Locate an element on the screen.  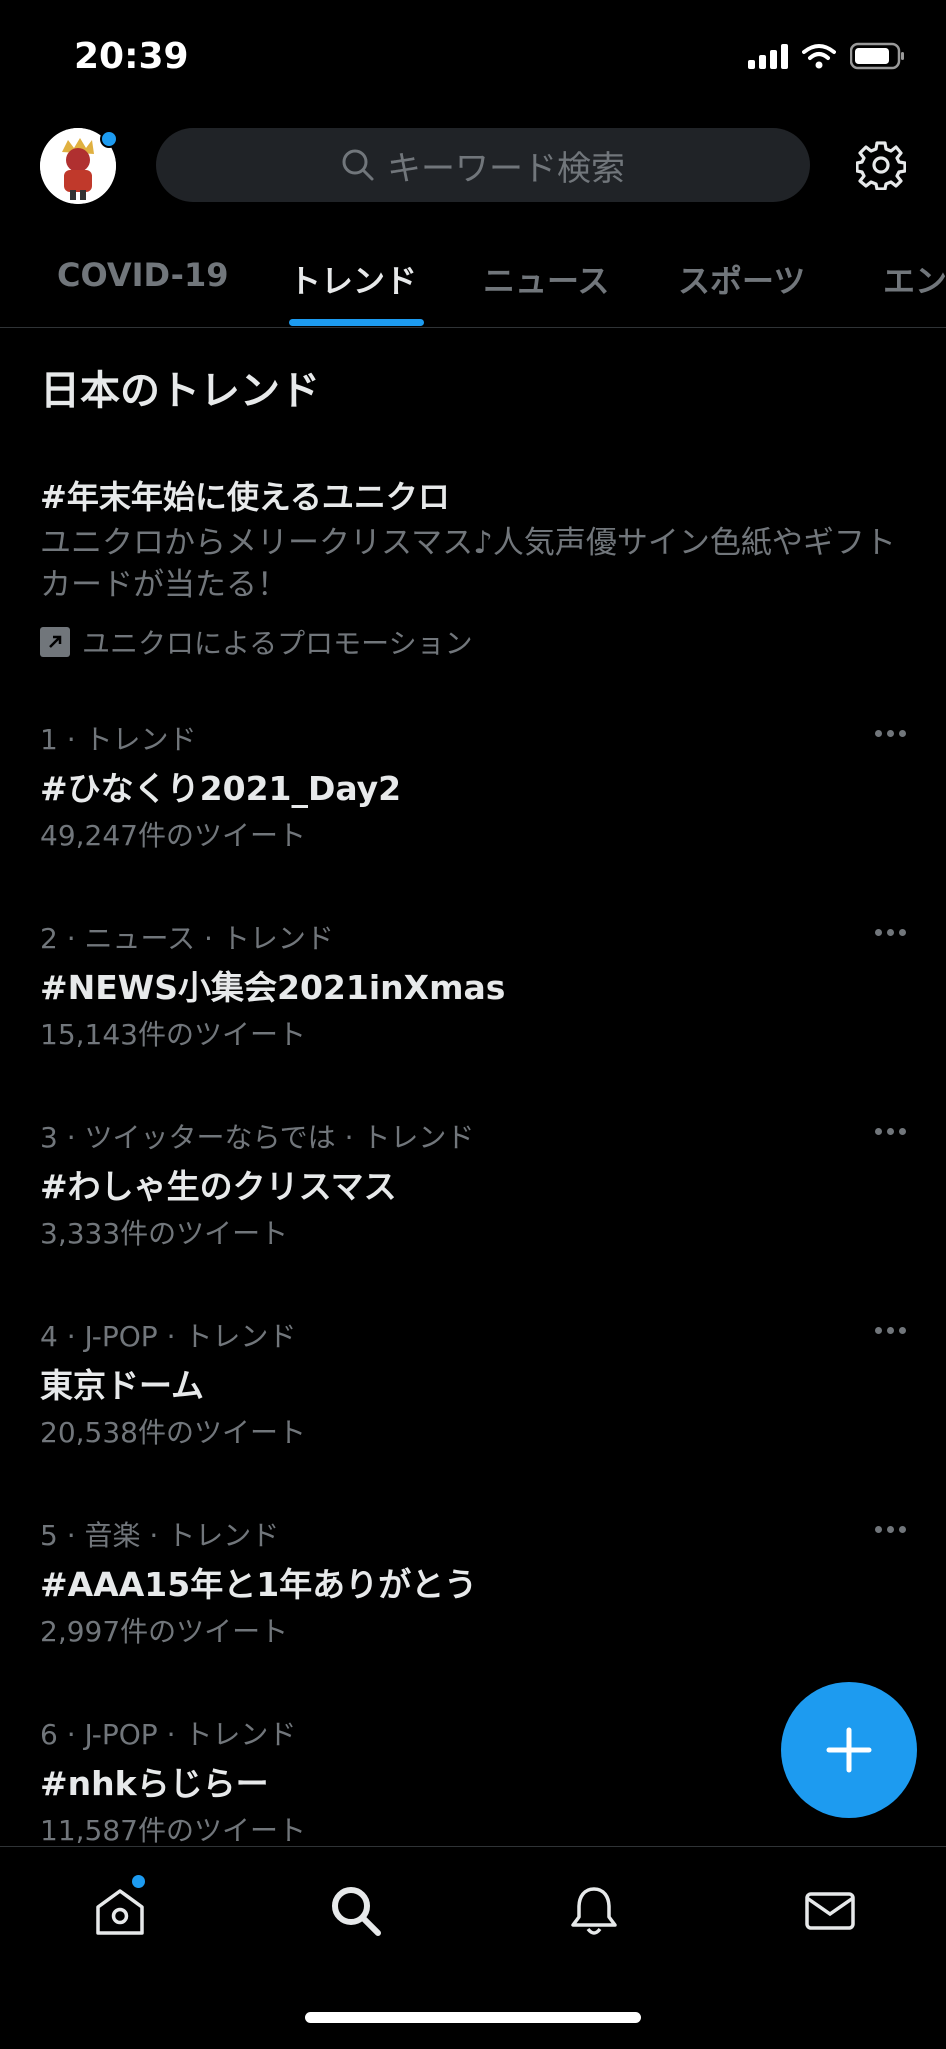
tab-bar: COVID-19 トレンド ニュース スポーツ エン is located at coordinates (473, 288).